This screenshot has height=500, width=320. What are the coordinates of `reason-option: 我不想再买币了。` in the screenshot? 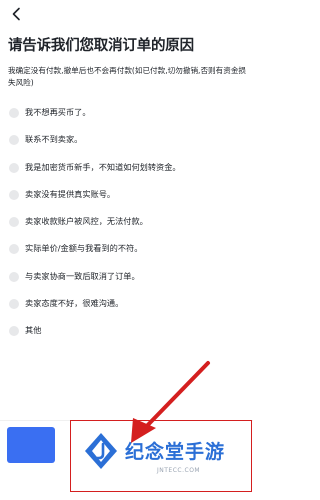 It's located at (126, 112).